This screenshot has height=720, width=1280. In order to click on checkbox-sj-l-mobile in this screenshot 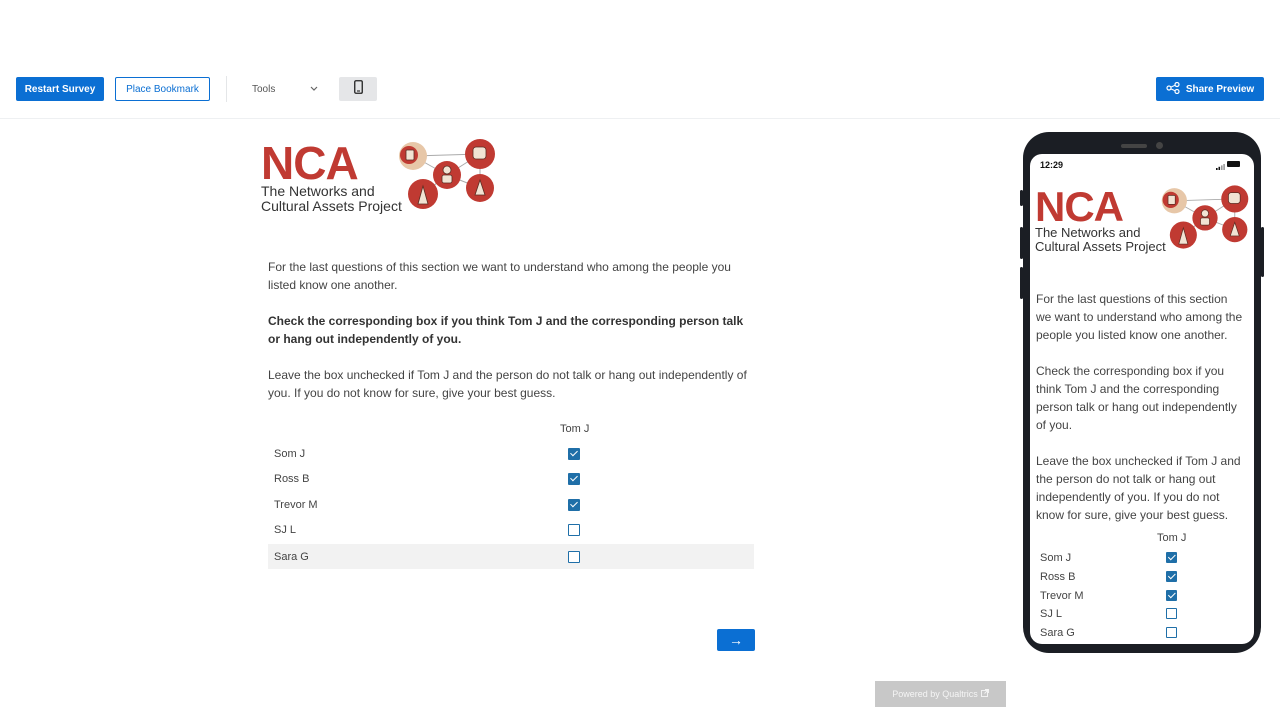, I will do `click(1171, 613)`.